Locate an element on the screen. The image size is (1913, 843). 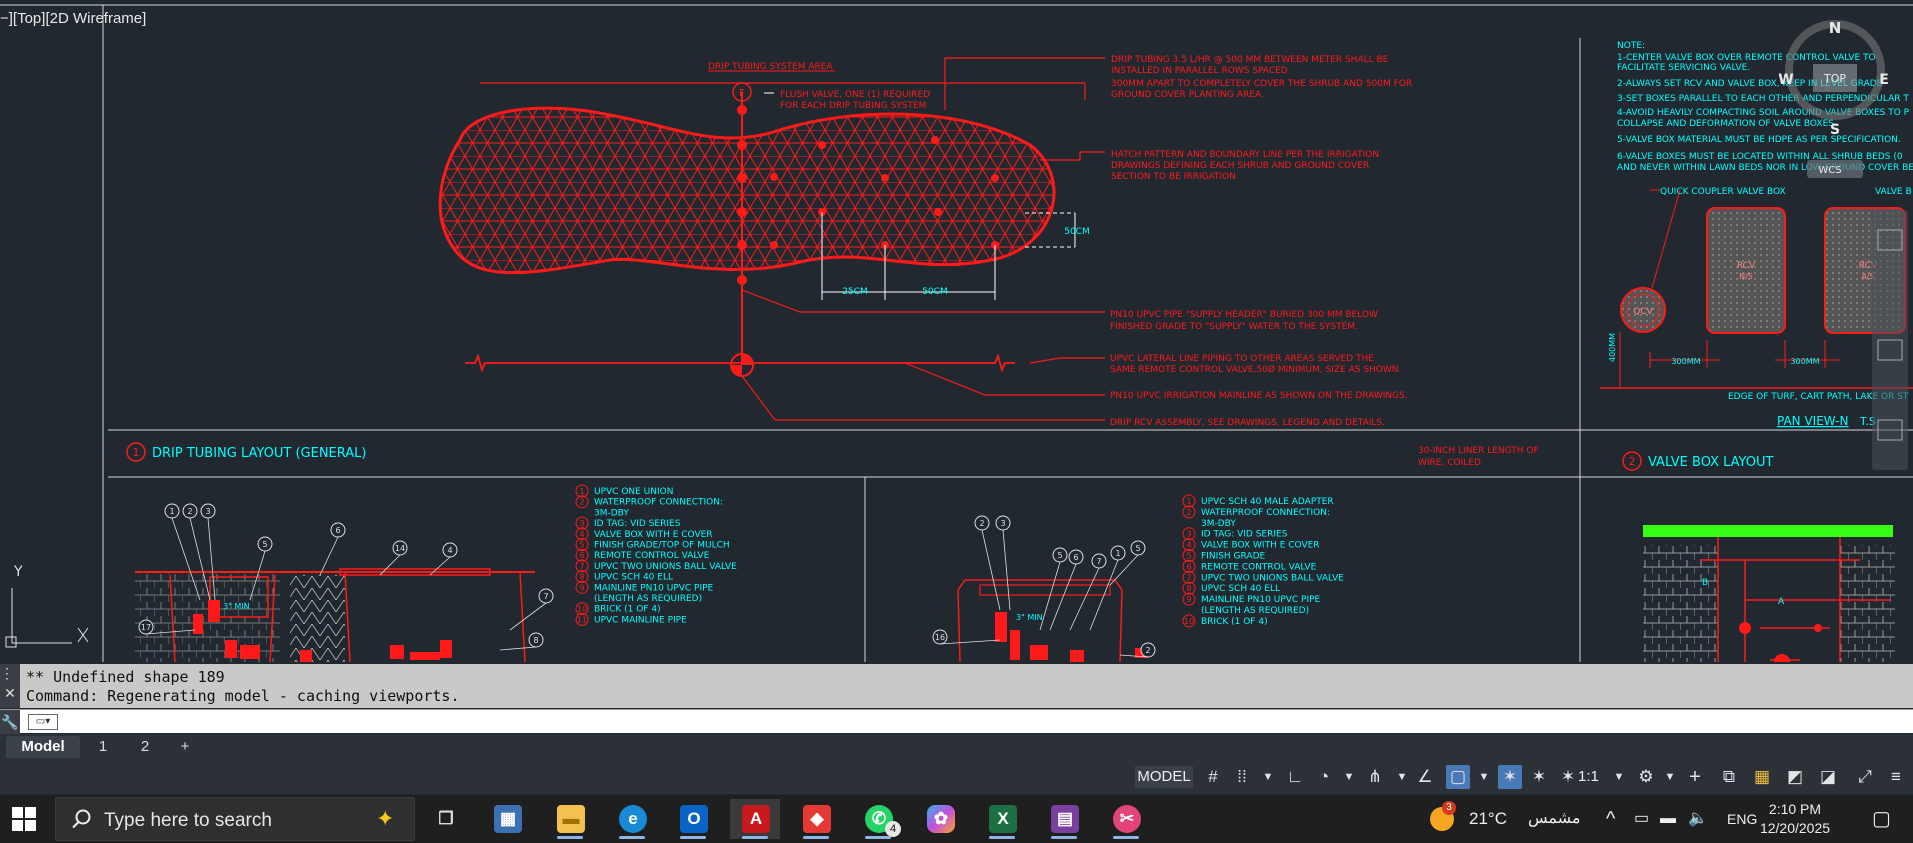
customize-icon: 🔧 is located at coordinates (10, 722).